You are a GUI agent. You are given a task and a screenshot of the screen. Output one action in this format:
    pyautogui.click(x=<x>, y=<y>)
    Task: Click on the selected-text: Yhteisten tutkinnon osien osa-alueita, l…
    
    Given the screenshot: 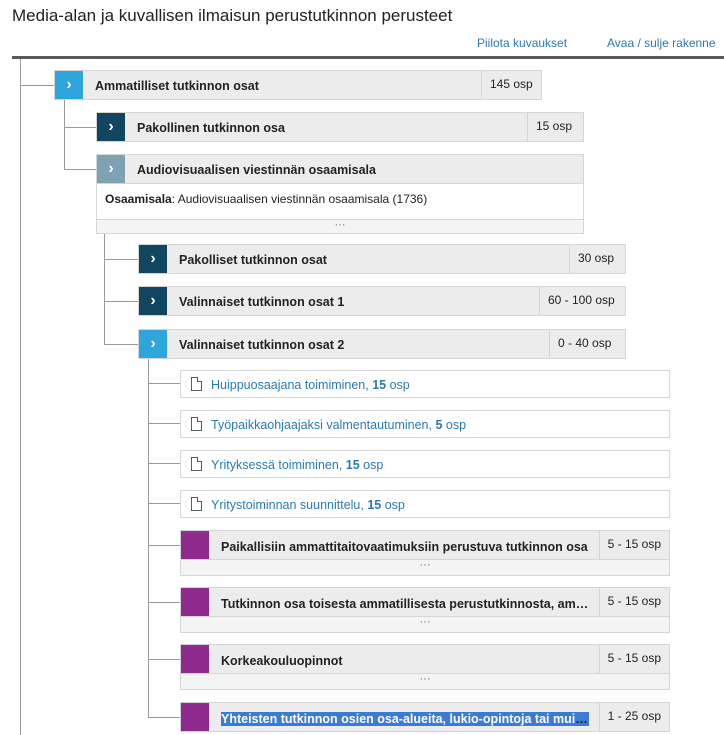 What is the action you would take?
    pyautogui.click(x=405, y=719)
    